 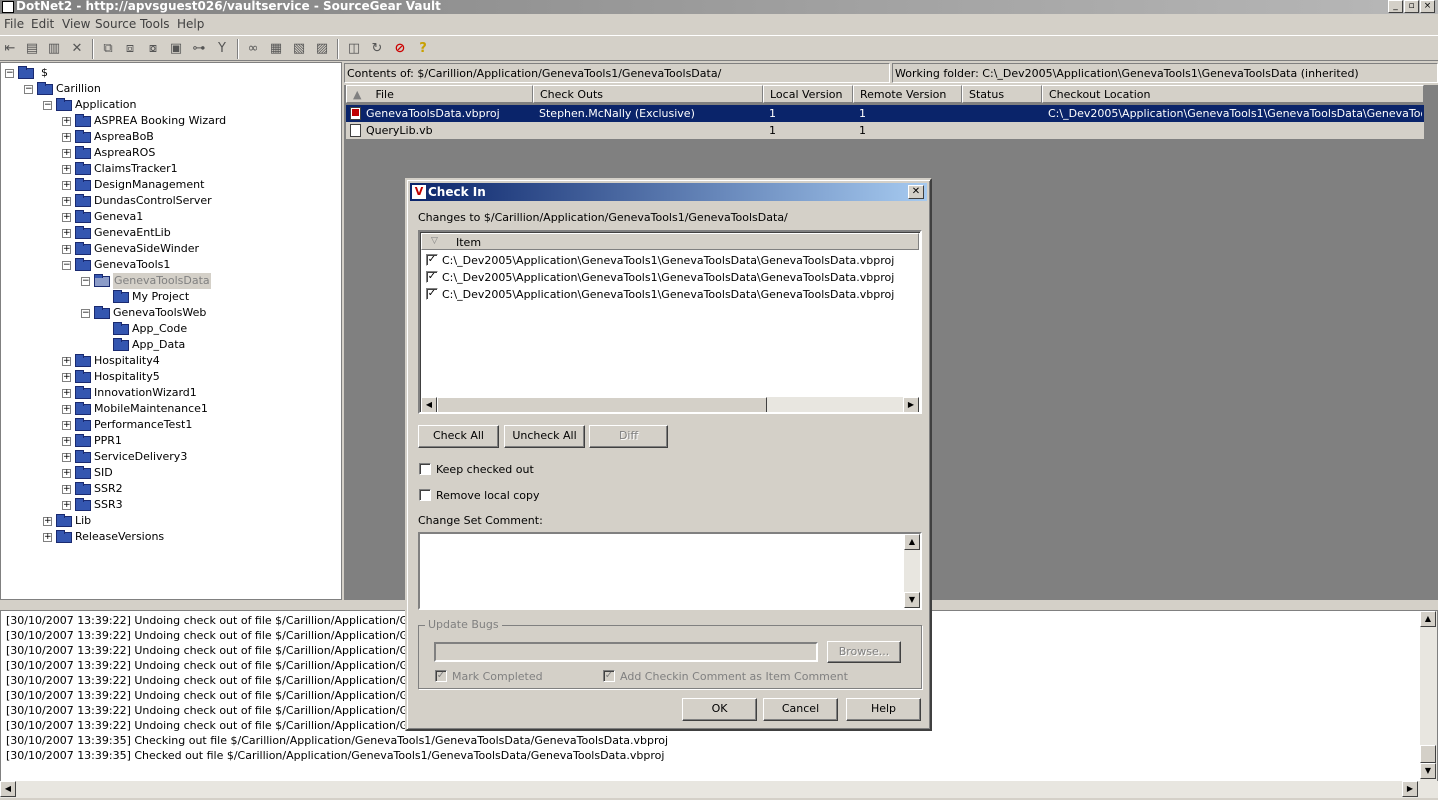 I want to click on column-header-checkouts: Check Outs, so click(x=648, y=94).